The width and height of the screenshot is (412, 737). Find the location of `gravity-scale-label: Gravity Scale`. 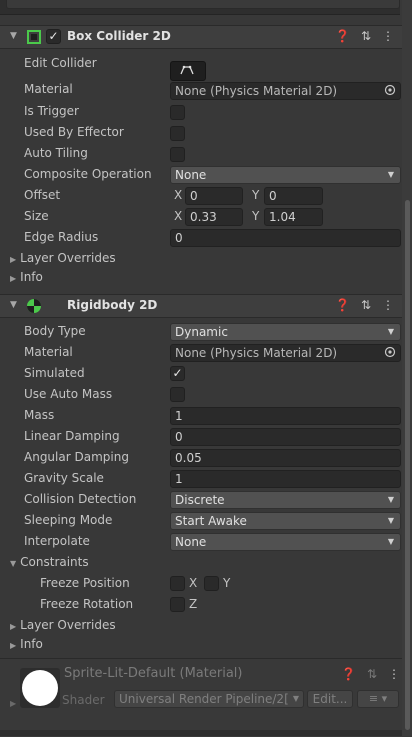

gravity-scale-label: Gravity Scale is located at coordinates (64, 478).